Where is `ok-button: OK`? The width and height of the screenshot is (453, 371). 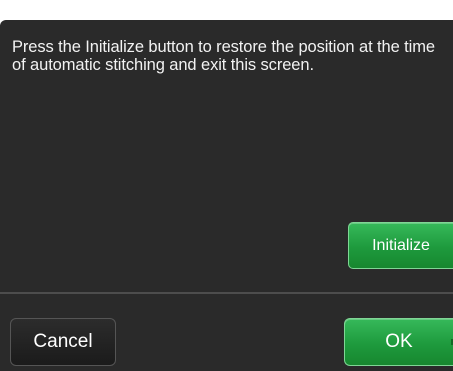 ok-button: OK is located at coordinates (398, 342).